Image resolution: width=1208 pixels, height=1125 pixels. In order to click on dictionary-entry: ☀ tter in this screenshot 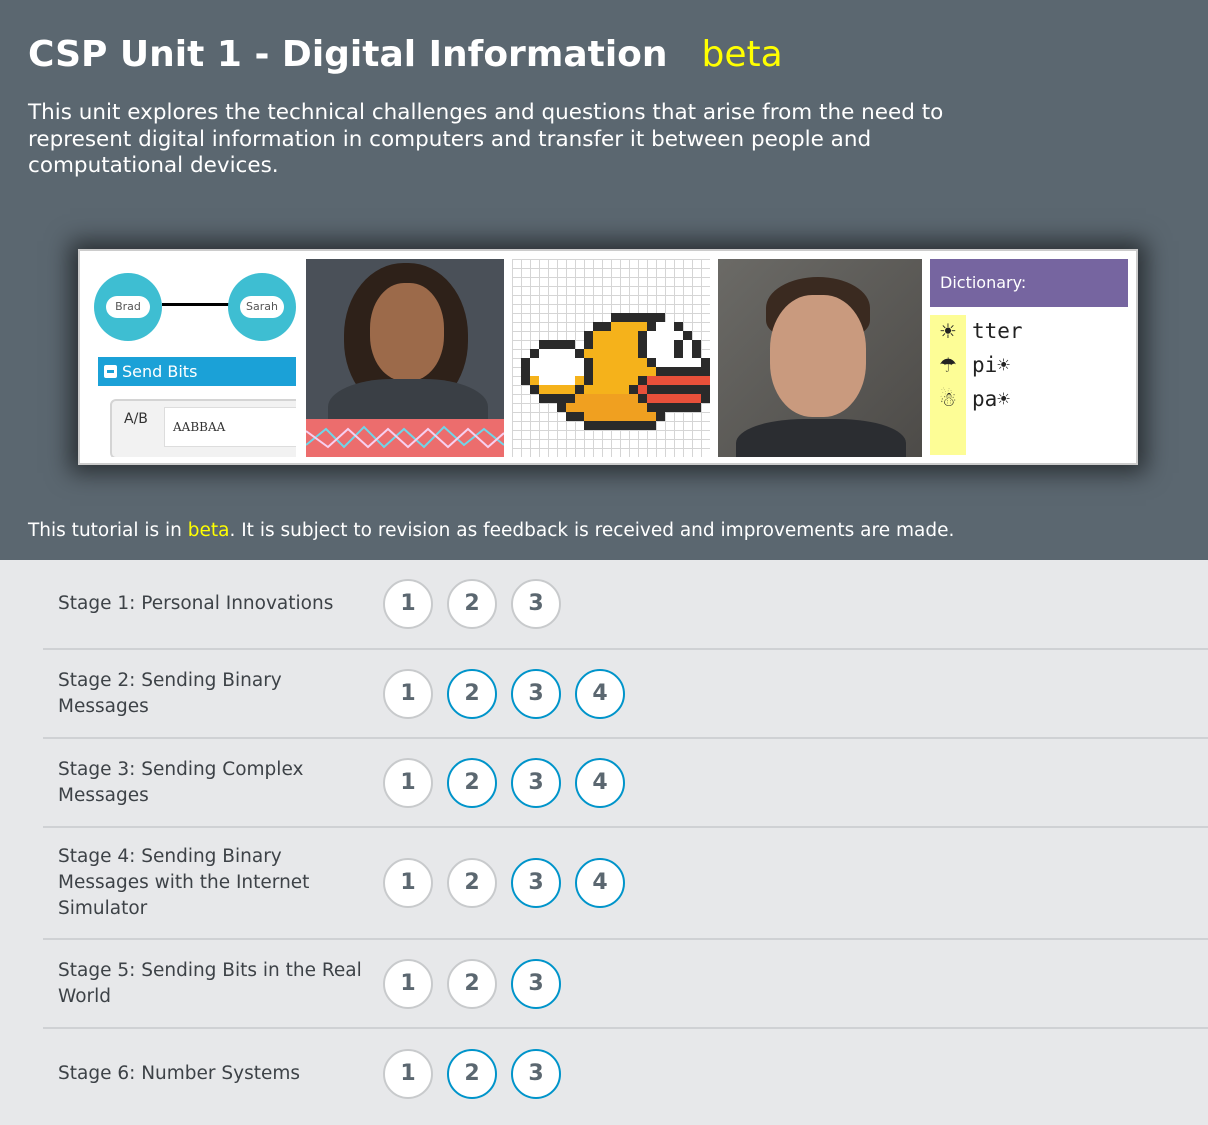, I will do `click(976, 331)`.